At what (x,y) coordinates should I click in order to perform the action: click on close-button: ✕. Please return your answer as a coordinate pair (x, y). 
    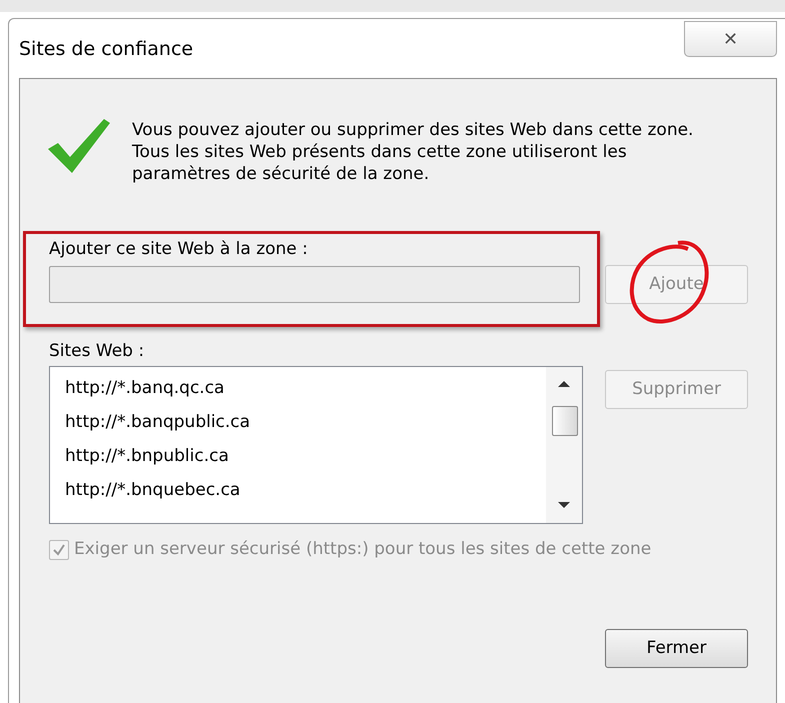
    Looking at the image, I should click on (730, 39).